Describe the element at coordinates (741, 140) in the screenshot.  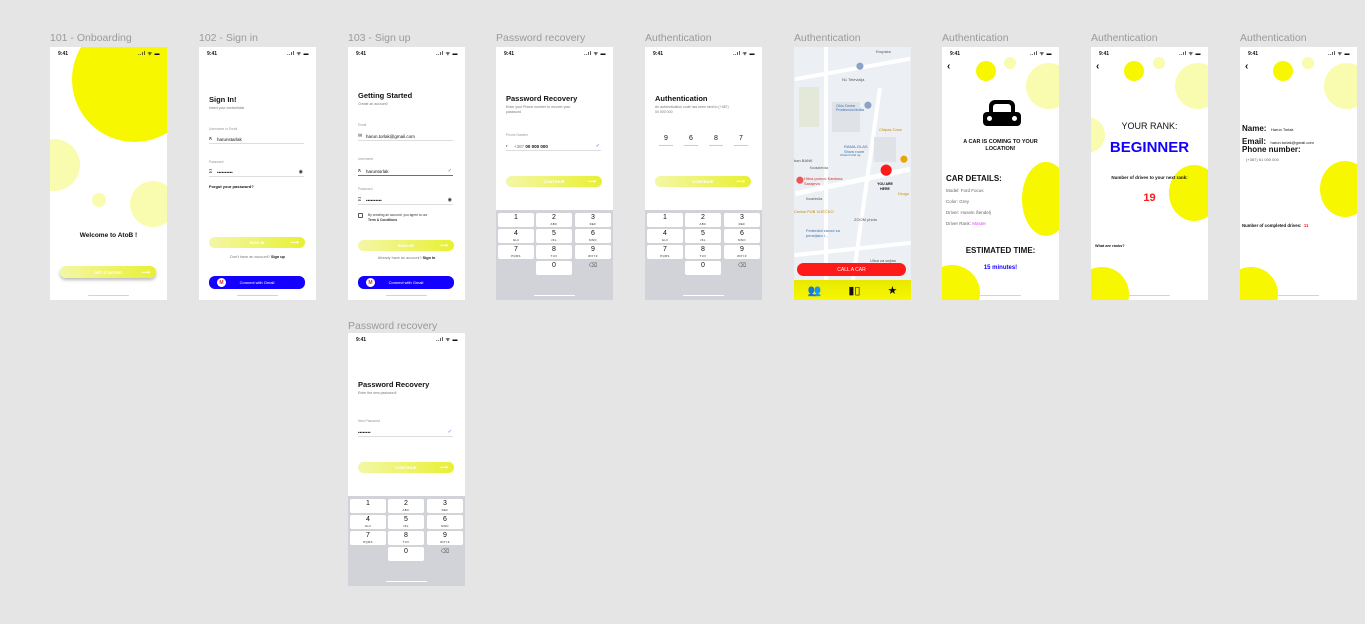
I see `otp-digit: 7` at that location.